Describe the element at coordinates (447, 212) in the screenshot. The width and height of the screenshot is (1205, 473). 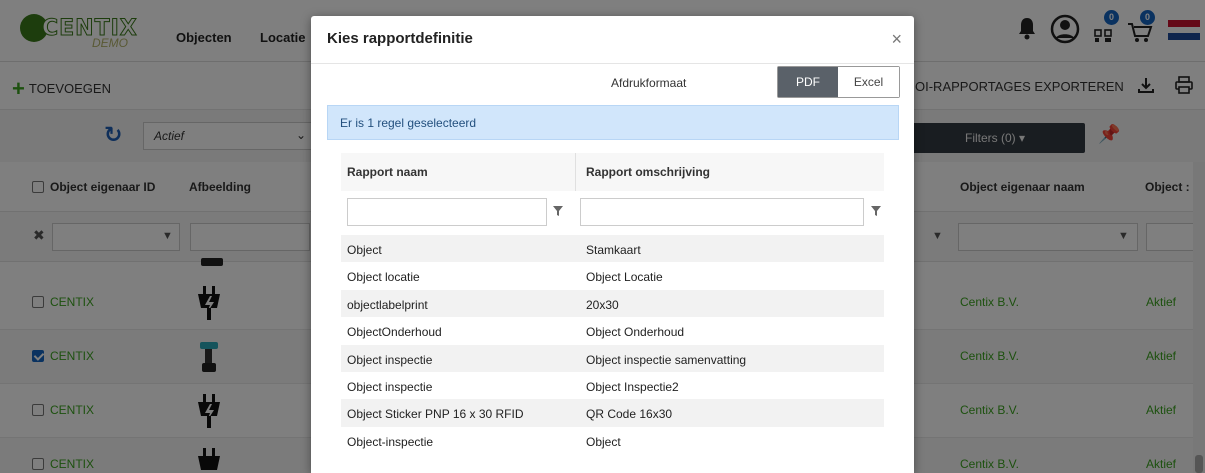
I see `report-name-filter-input` at that location.